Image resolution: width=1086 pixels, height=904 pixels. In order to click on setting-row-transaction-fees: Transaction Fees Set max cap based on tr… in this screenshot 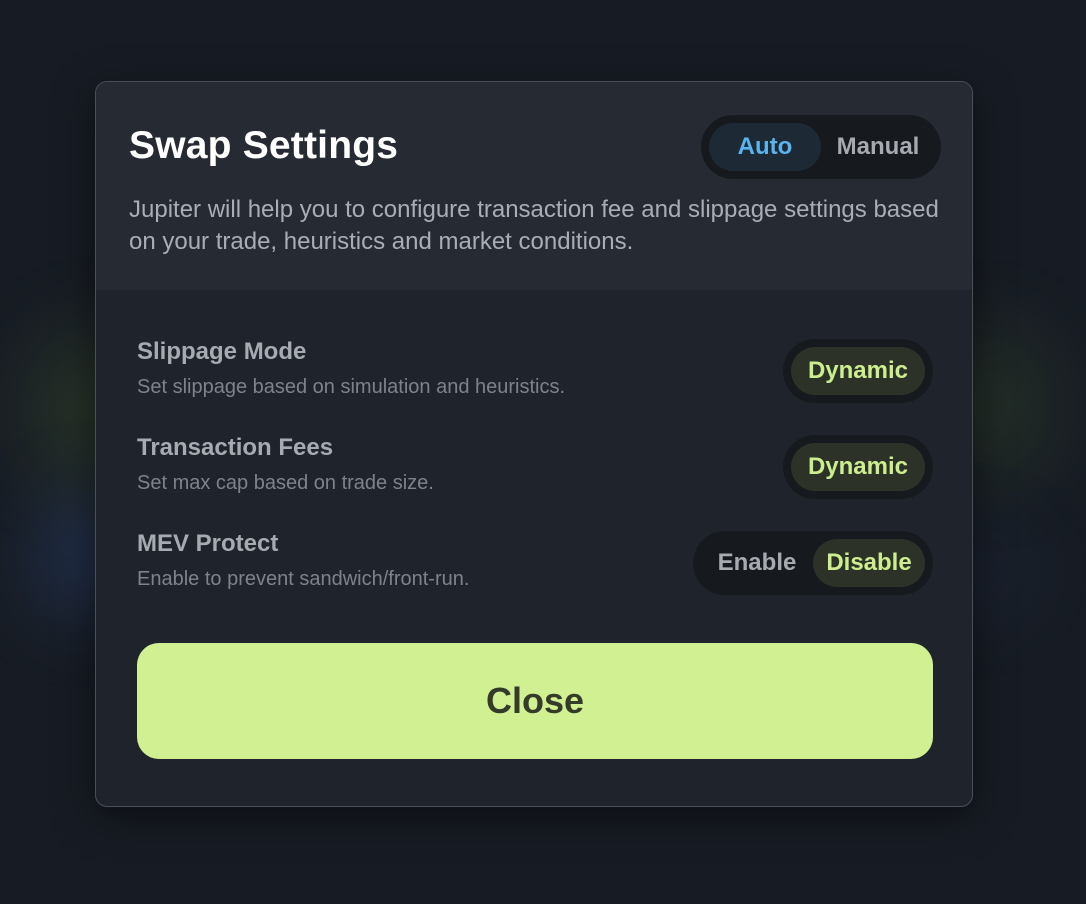, I will do `click(535, 466)`.